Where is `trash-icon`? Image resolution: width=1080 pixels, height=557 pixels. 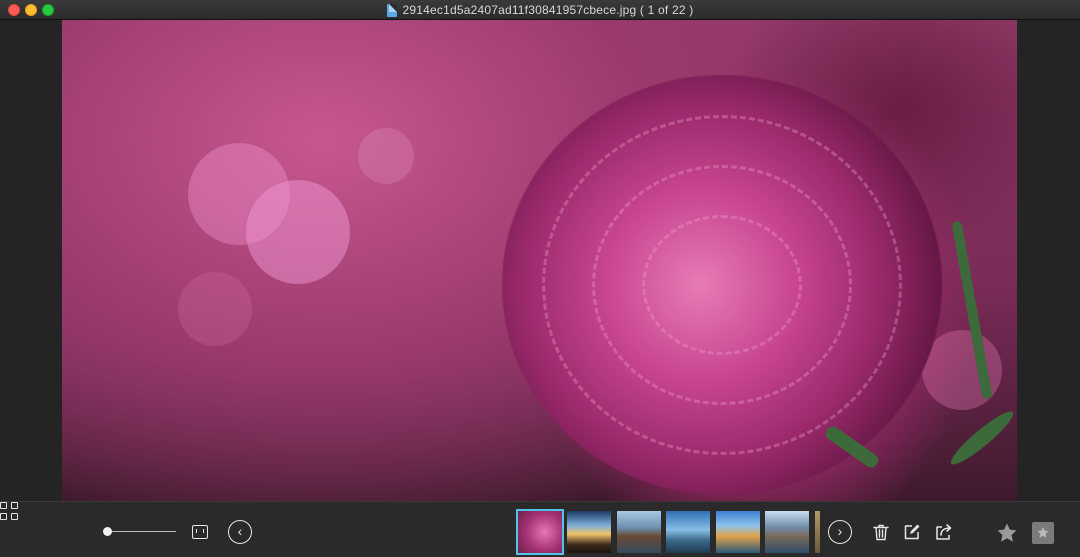
trash-icon is located at coordinates (881, 532).